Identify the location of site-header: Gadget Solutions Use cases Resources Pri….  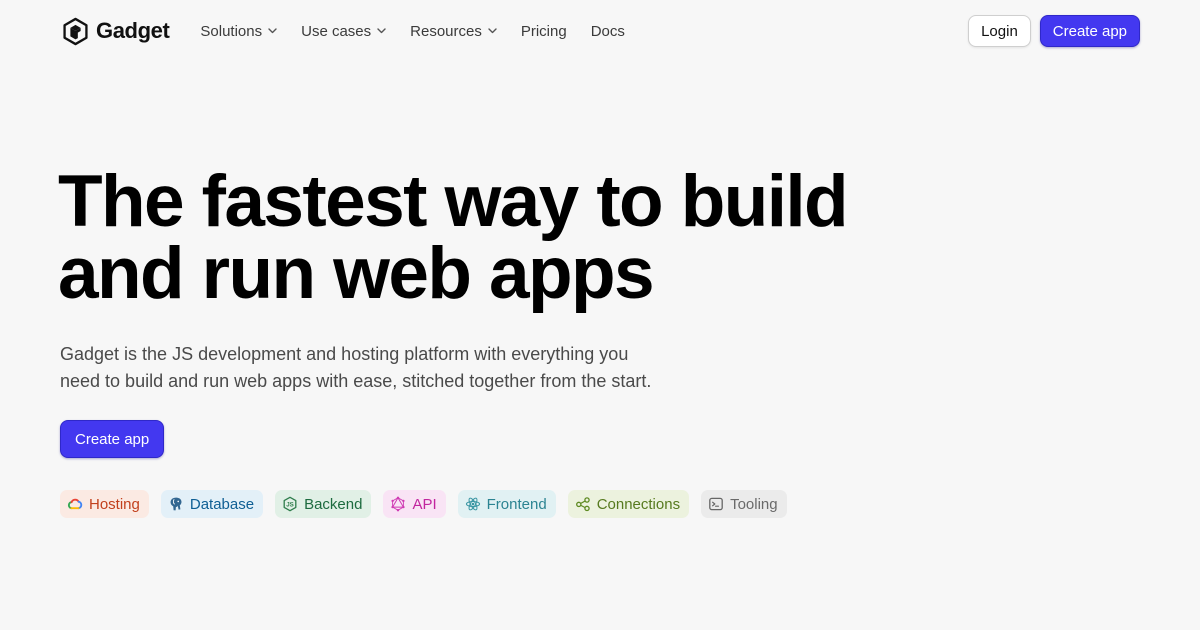
(600, 31).